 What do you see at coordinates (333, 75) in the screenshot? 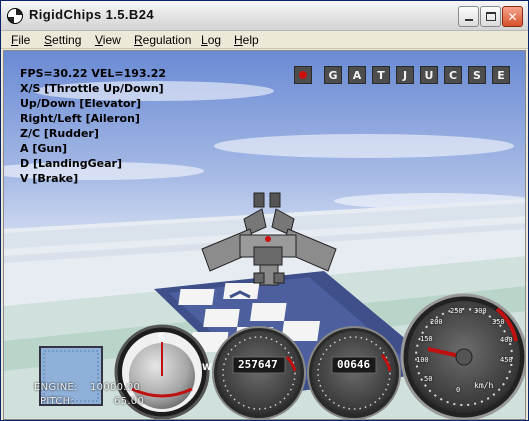
I see `toolbar-button-g: G` at bounding box center [333, 75].